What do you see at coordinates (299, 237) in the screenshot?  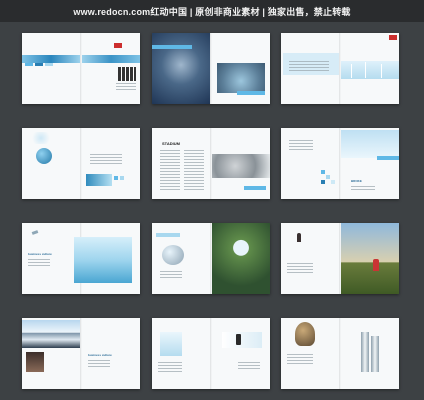 I see `person-photo` at bounding box center [299, 237].